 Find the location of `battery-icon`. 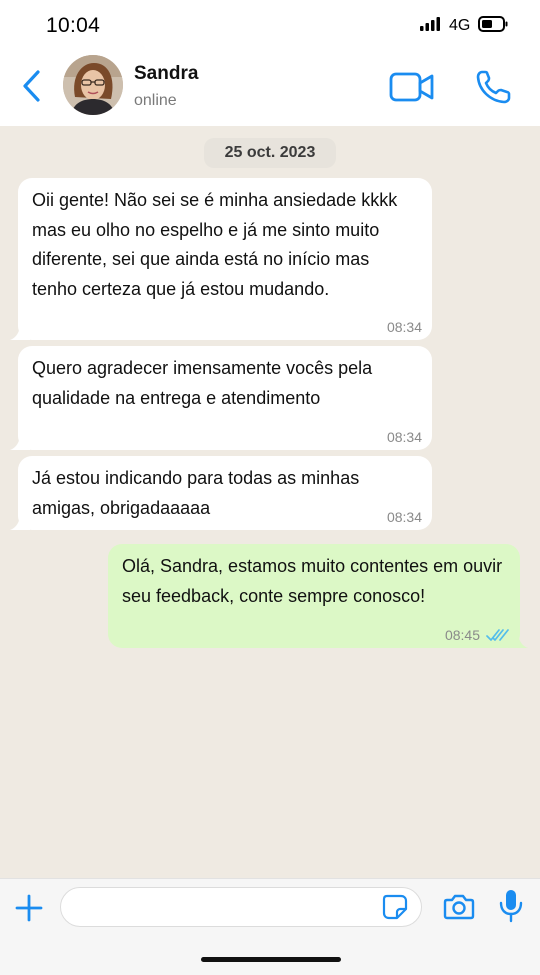

battery-icon is located at coordinates (493, 24).